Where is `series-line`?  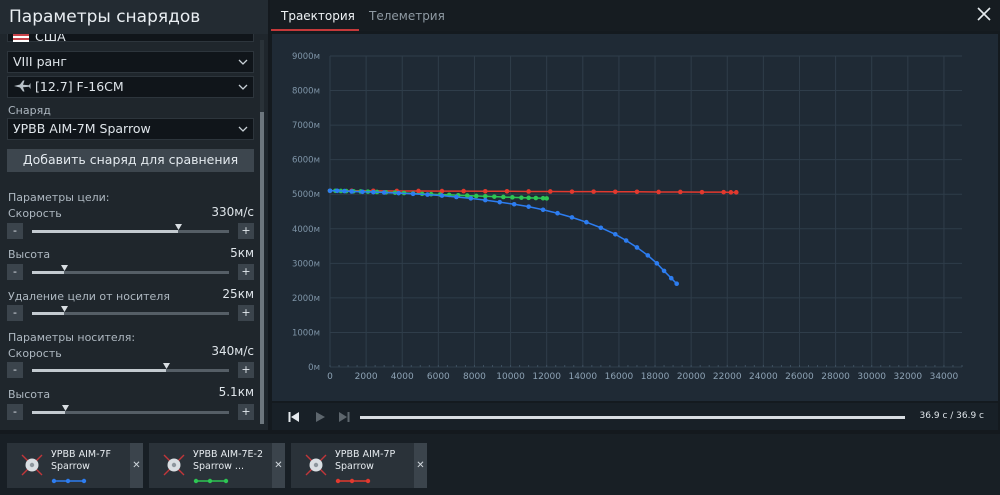 series-line is located at coordinates (504, 237).